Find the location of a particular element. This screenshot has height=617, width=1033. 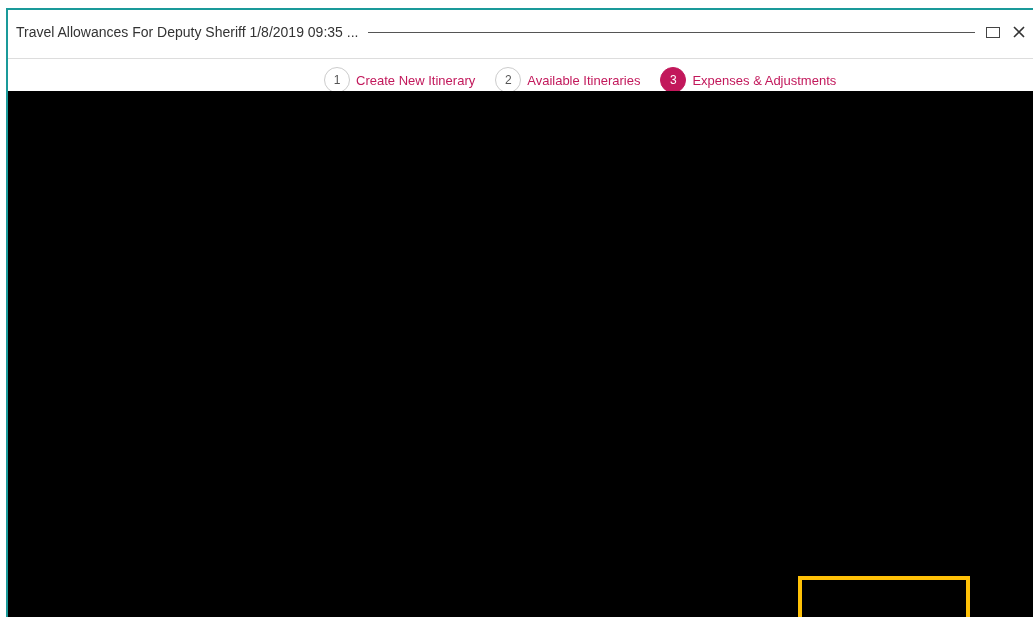

step-number: 3 is located at coordinates (673, 79).